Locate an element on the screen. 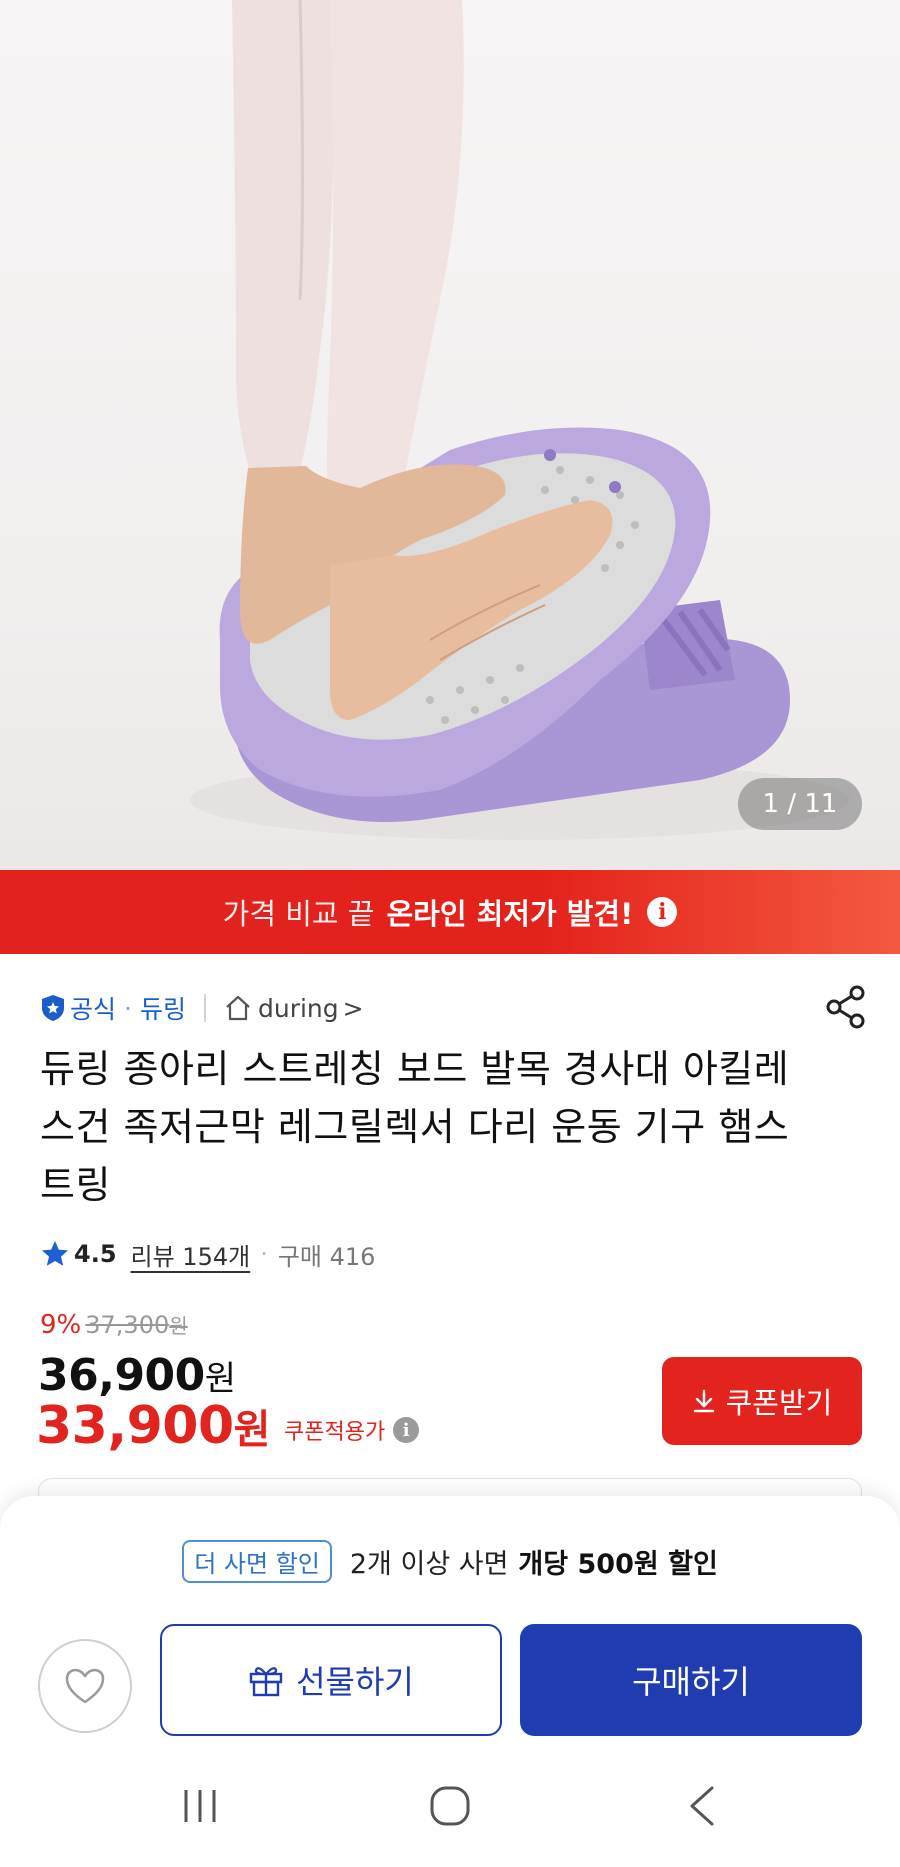  home-icon is located at coordinates (238, 1008).